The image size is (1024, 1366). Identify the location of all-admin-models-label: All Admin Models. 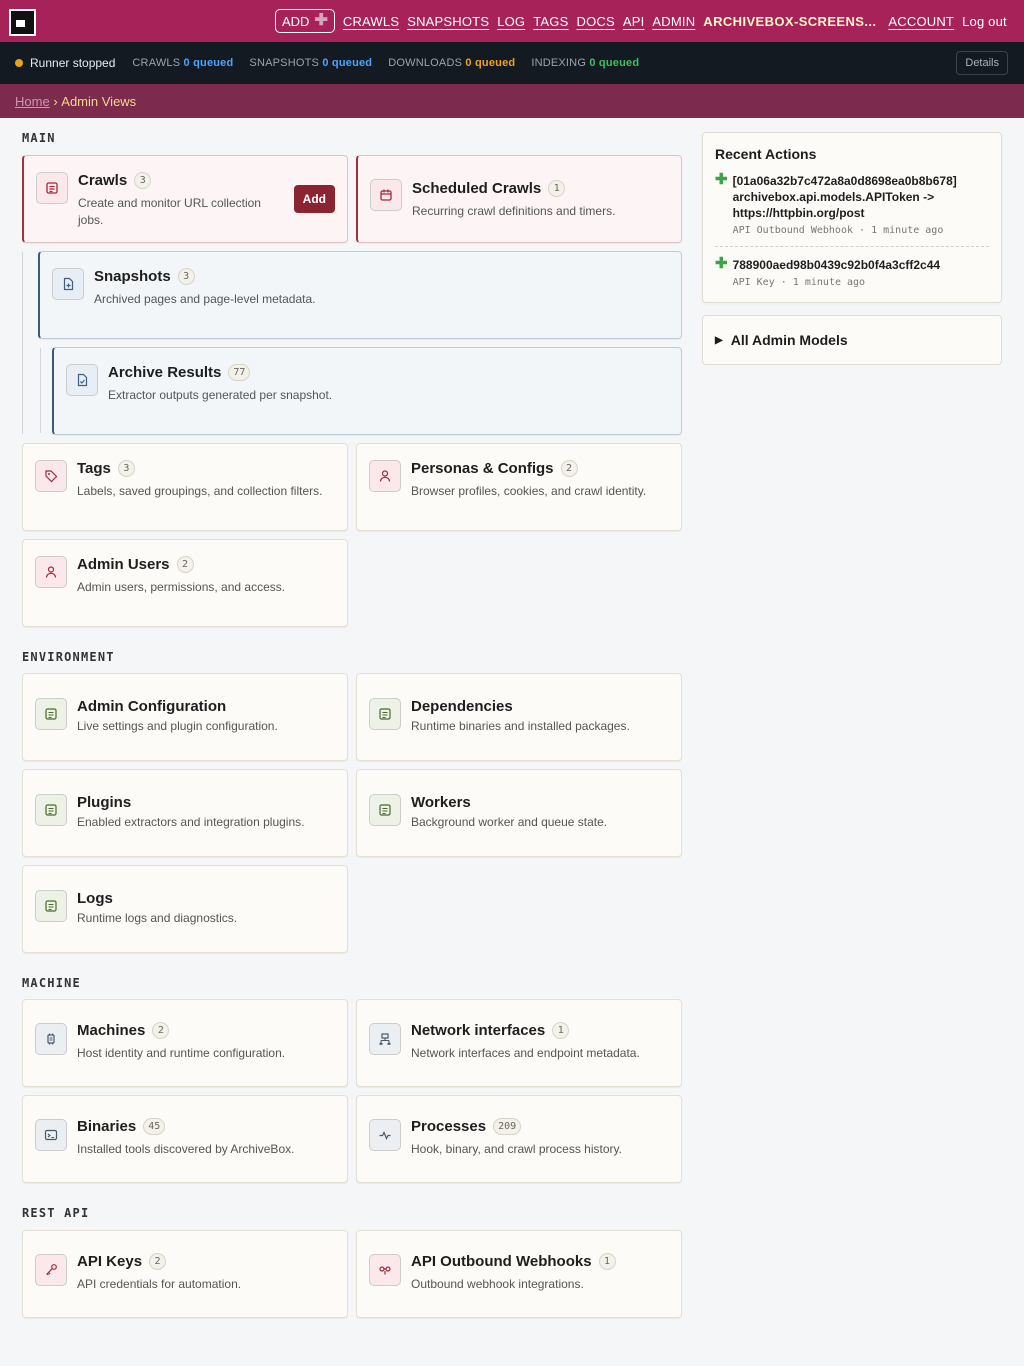
(789, 340).